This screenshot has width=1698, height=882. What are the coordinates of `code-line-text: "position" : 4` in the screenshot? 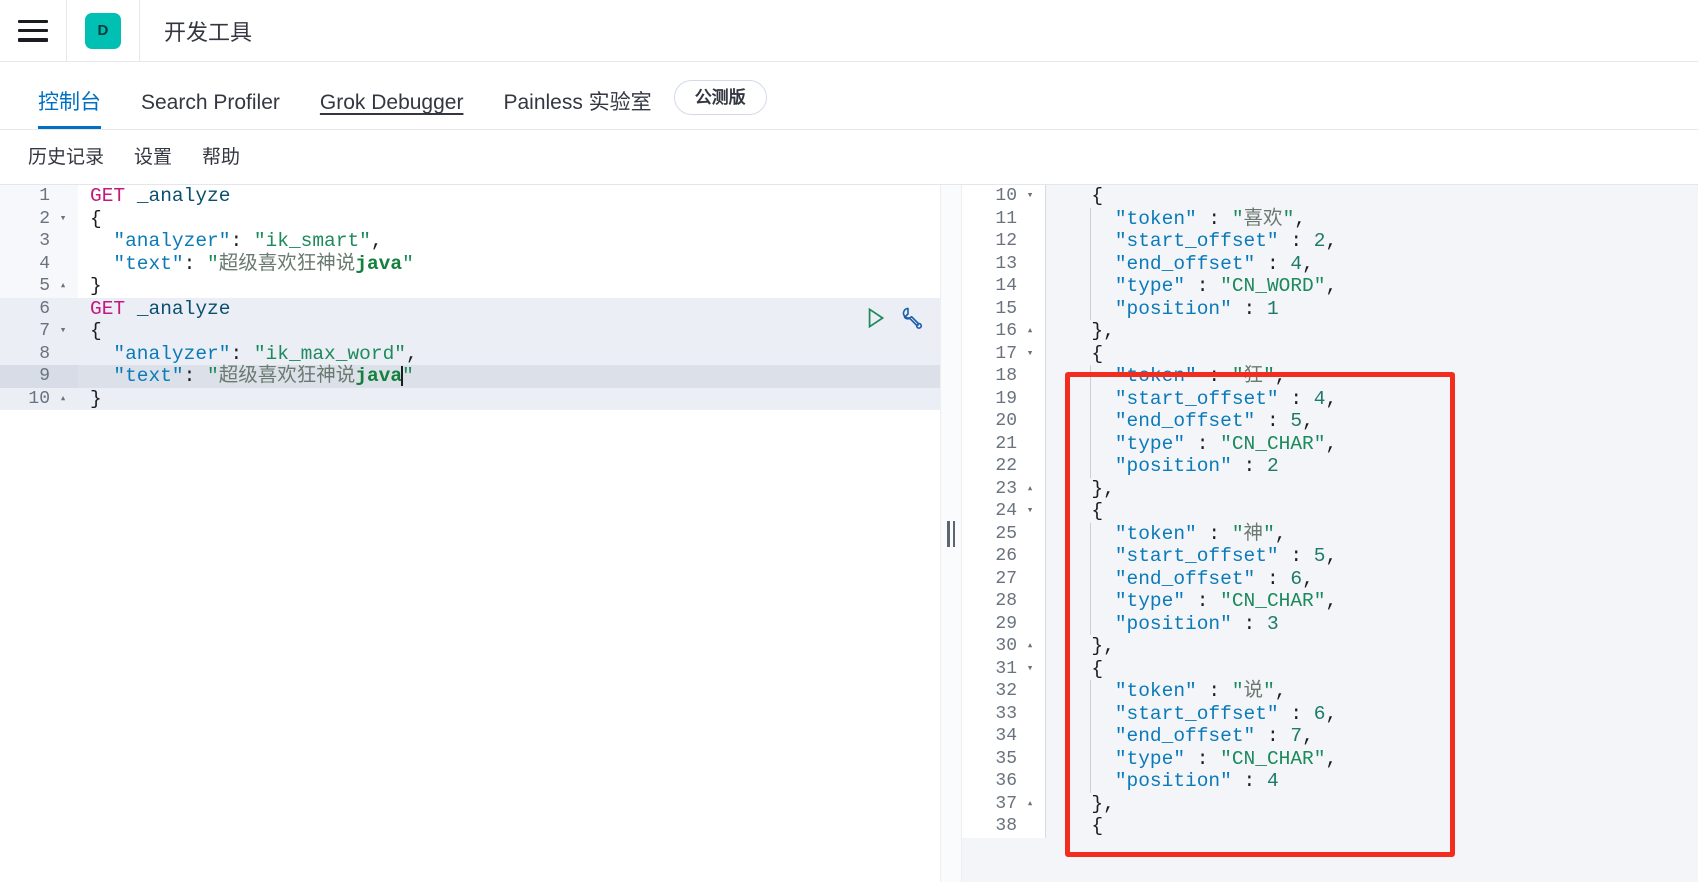 It's located at (1372, 781).